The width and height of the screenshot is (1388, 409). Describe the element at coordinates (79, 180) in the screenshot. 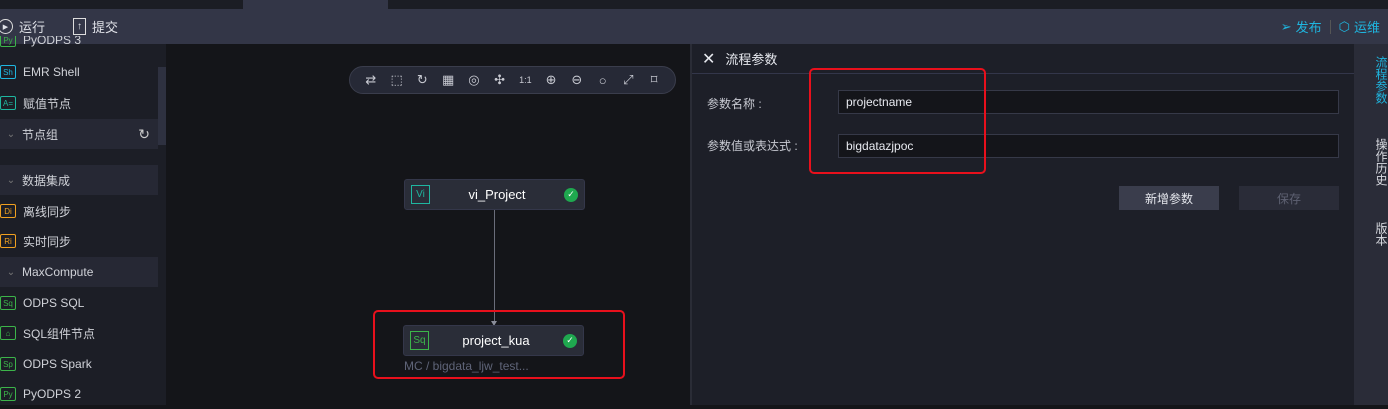

I see `sidebar-group: ⌄ 数据集成` at that location.